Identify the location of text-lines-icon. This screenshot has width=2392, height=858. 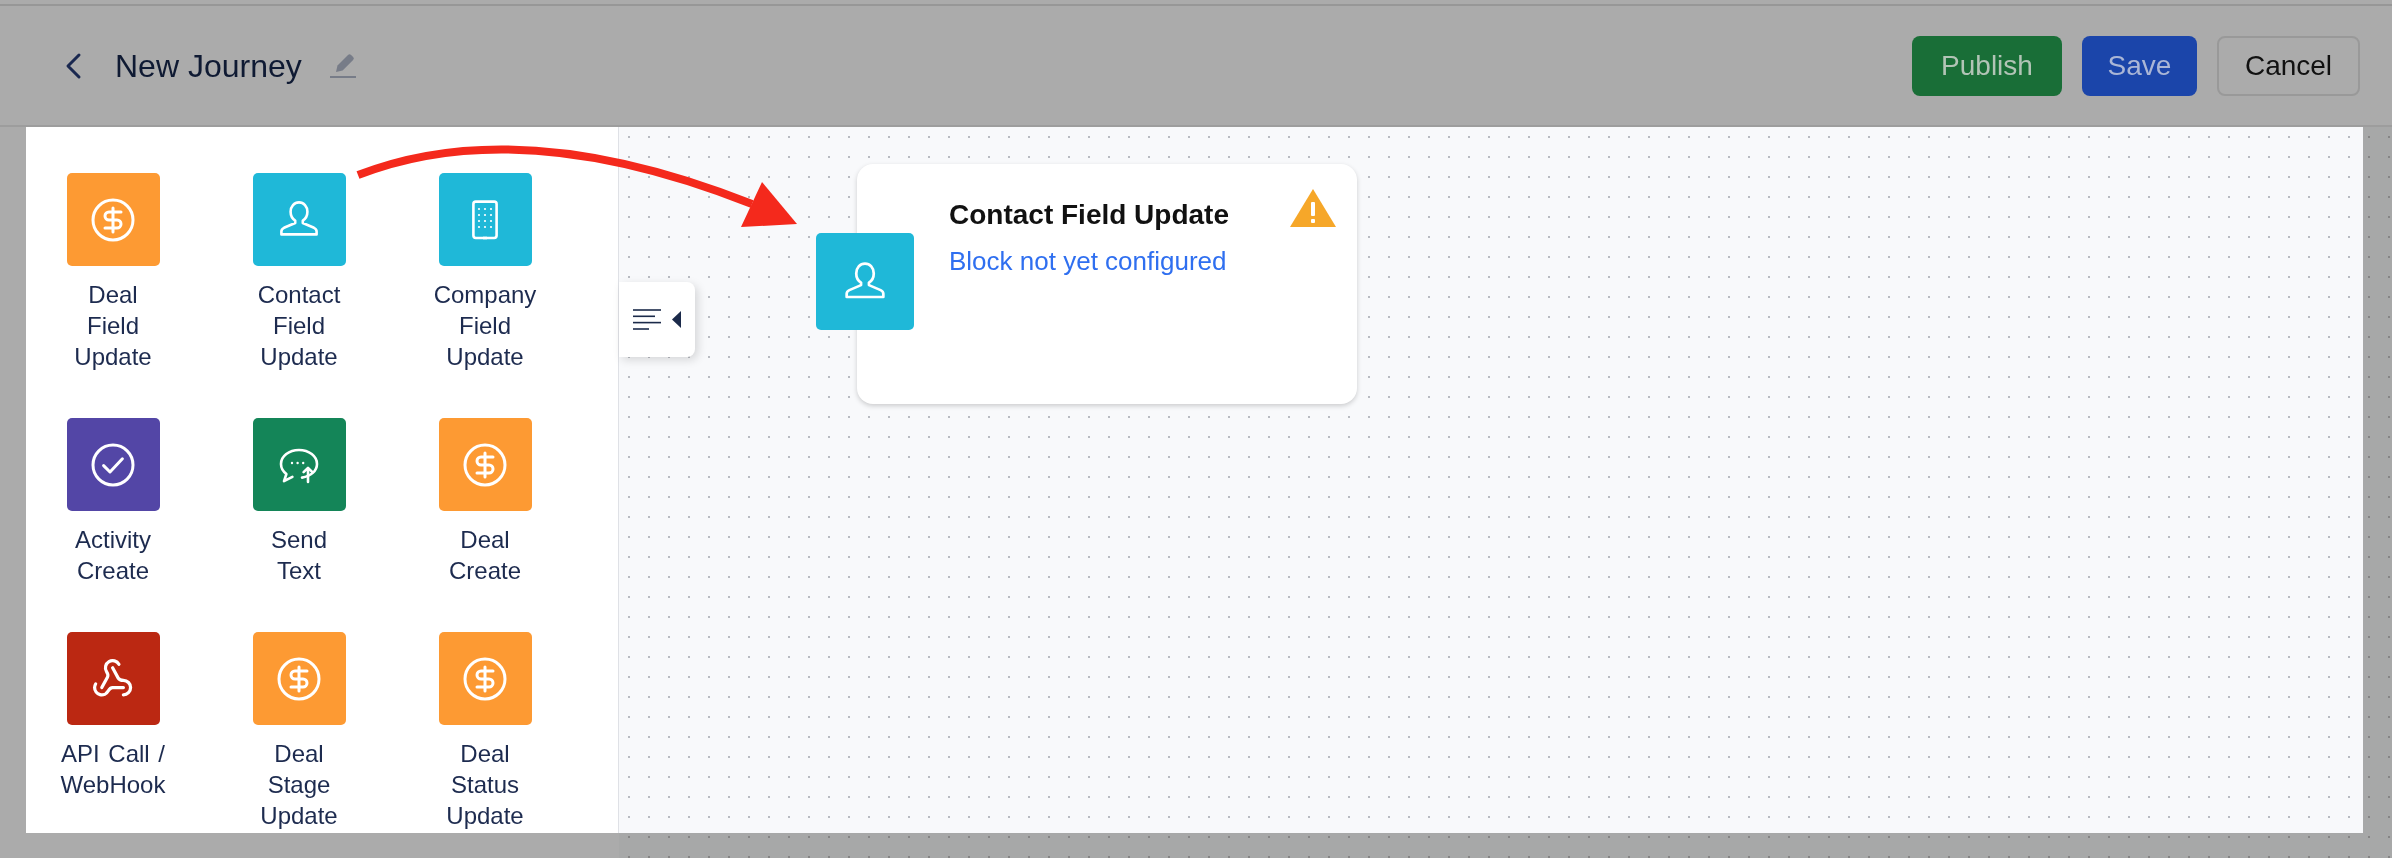
(647, 319).